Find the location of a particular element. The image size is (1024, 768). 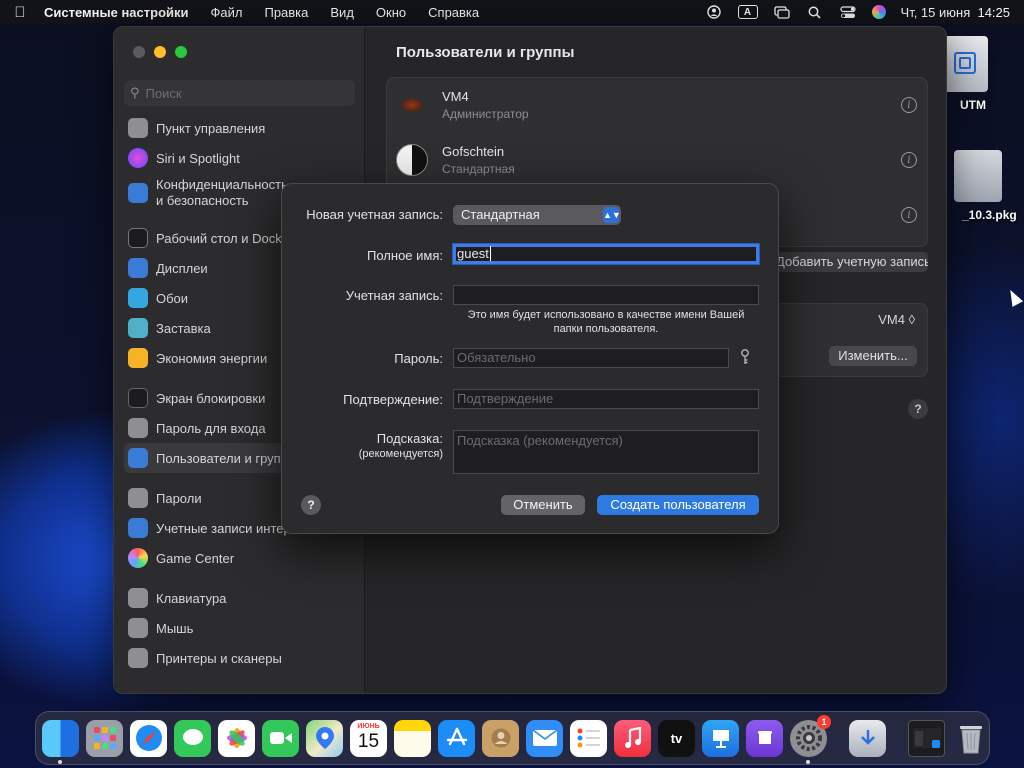

downloads-stack-icon is located at coordinates (867, 738).